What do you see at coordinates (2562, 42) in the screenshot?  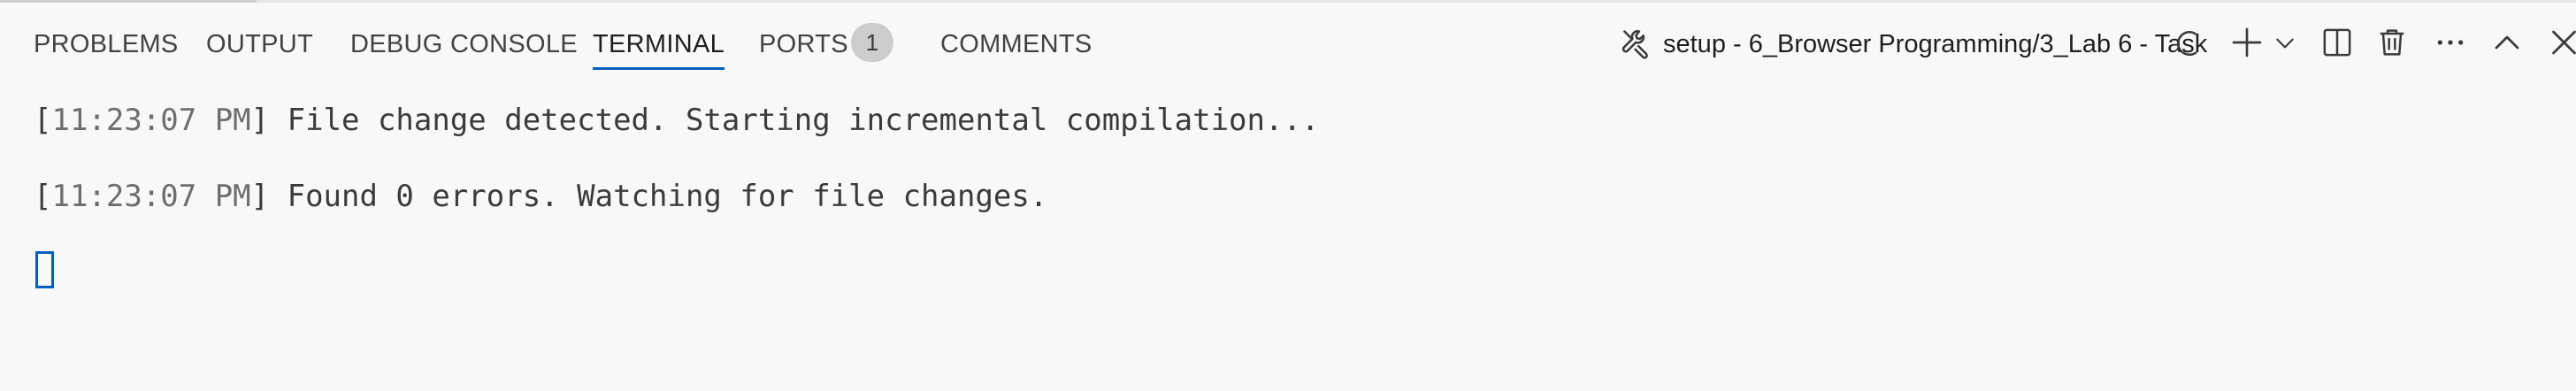 I see `close-icon` at bounding box center [2562, 42].